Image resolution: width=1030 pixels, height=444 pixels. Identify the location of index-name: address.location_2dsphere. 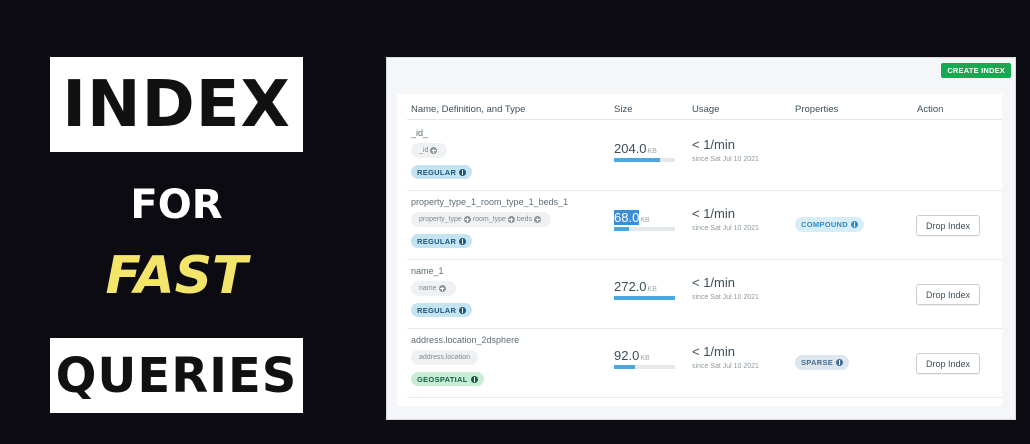
(465, 340).